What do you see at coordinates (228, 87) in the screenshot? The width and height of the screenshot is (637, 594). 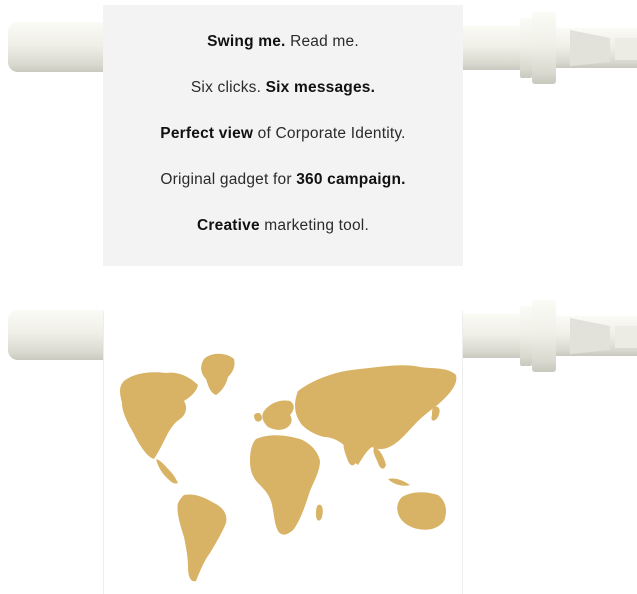 I see `text-line-2-regular: Six clicks.` at bounding box center [228, 87].